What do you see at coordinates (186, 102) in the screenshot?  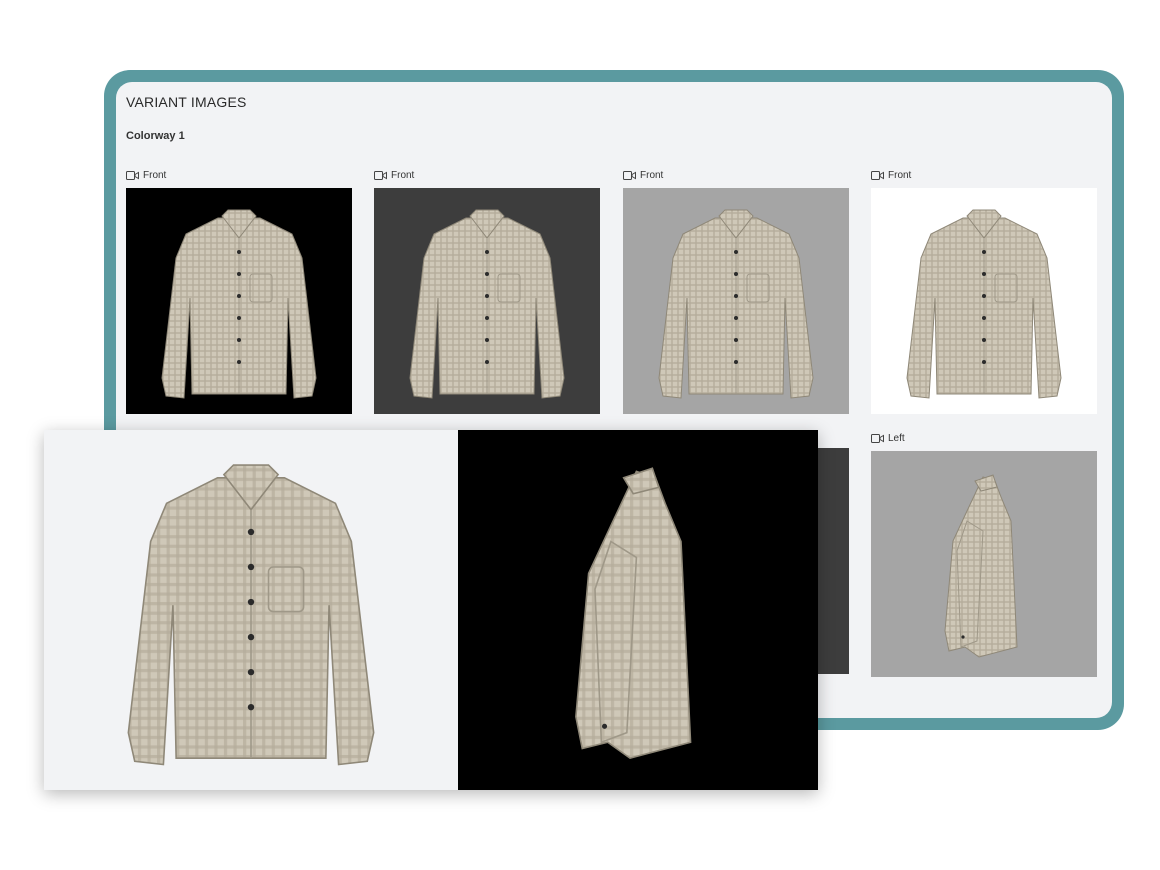 I see `panel-title: VARIANT IMAGES` at bounding box center [186, 102].